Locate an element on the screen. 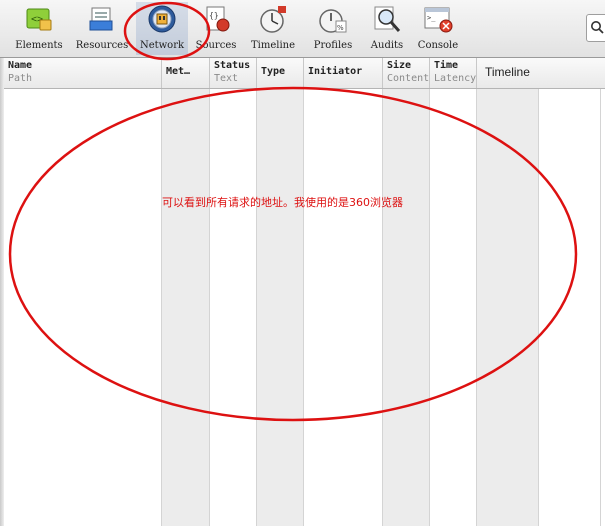  column-title: Time is located at coordinates (446, 65).